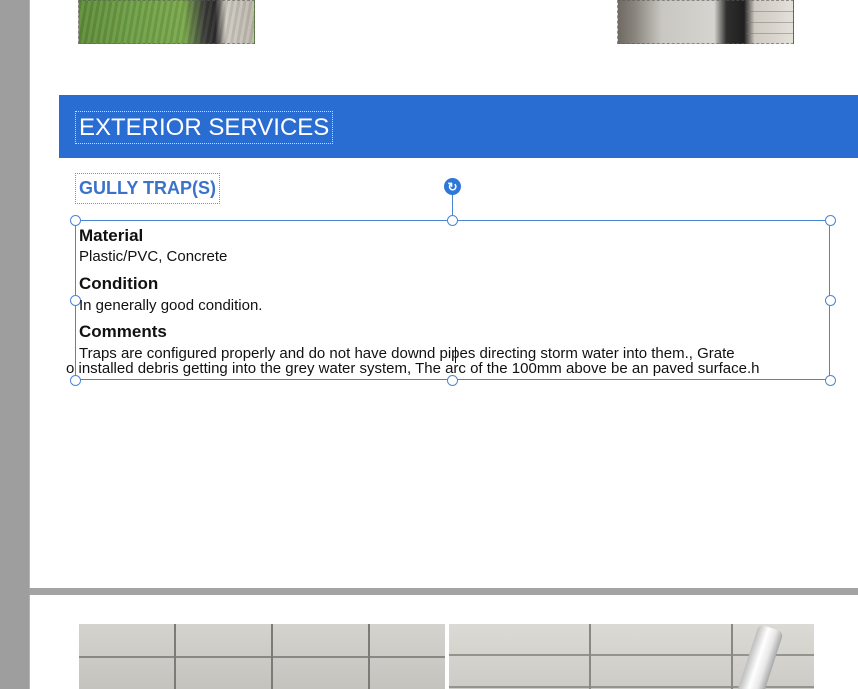 The width and height of the screenshot is (858, 689). I want to click on subsection-title: GULLY TRAP(S), so click(148, 188).